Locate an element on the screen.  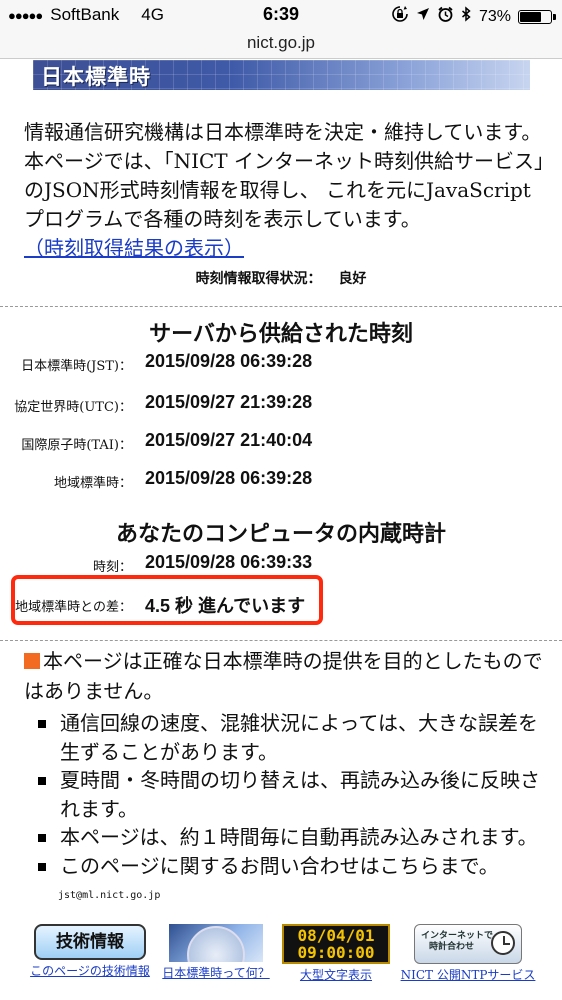
local-clock-title: あなたのコンピュータの内蔵時計 is located at coordinates (280, 534).